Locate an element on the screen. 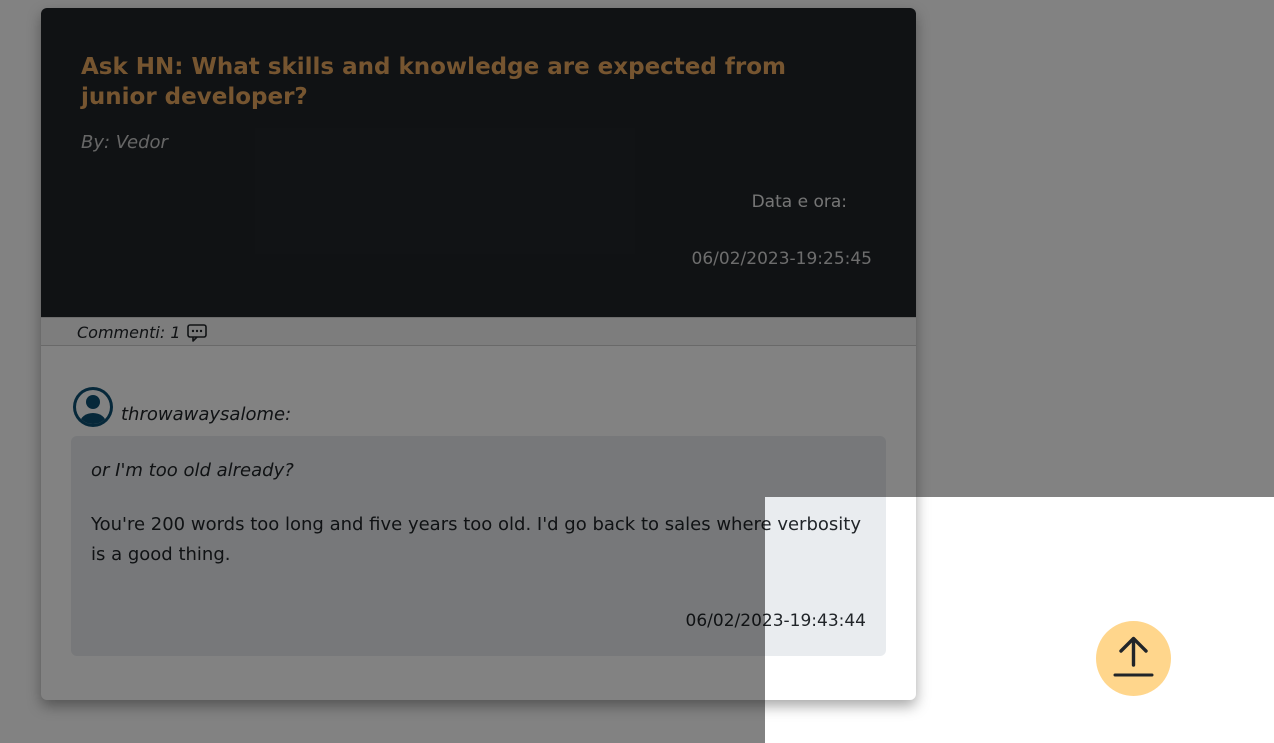  scroll-to-top-button is located at coordinates (1133, 658).